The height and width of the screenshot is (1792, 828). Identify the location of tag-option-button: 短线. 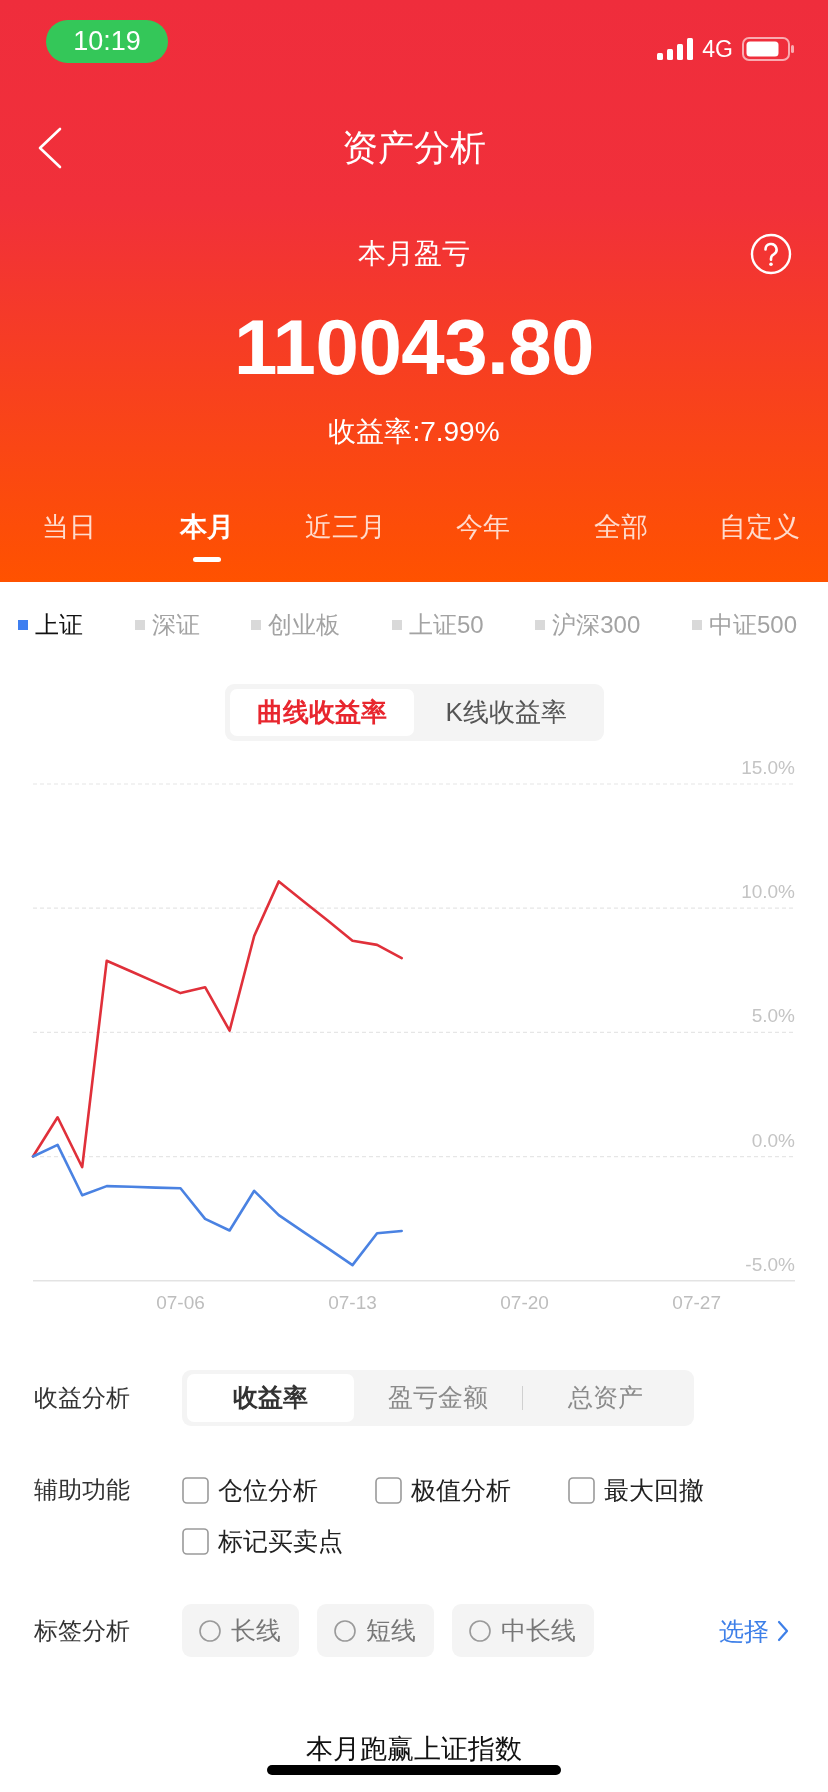
(375, 1630).